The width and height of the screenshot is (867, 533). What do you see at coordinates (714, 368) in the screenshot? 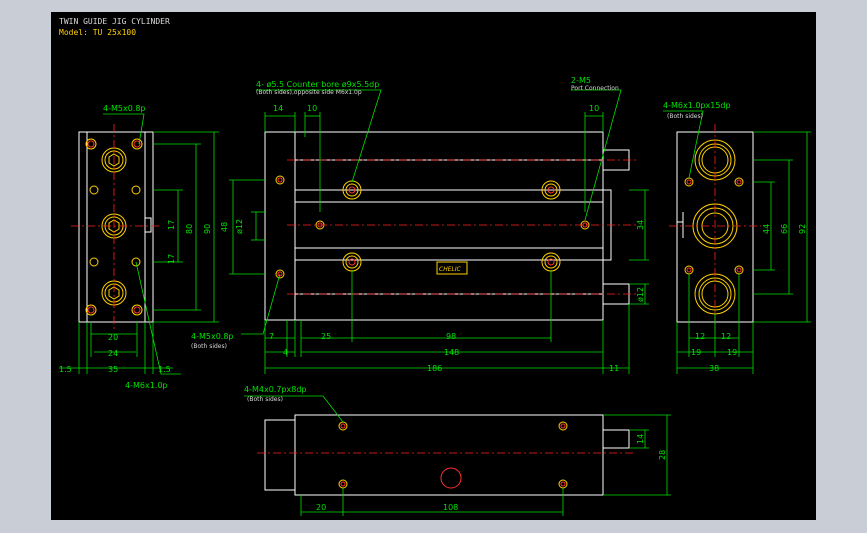
I see `dim-38: 38` at bounding box center [714, 368].